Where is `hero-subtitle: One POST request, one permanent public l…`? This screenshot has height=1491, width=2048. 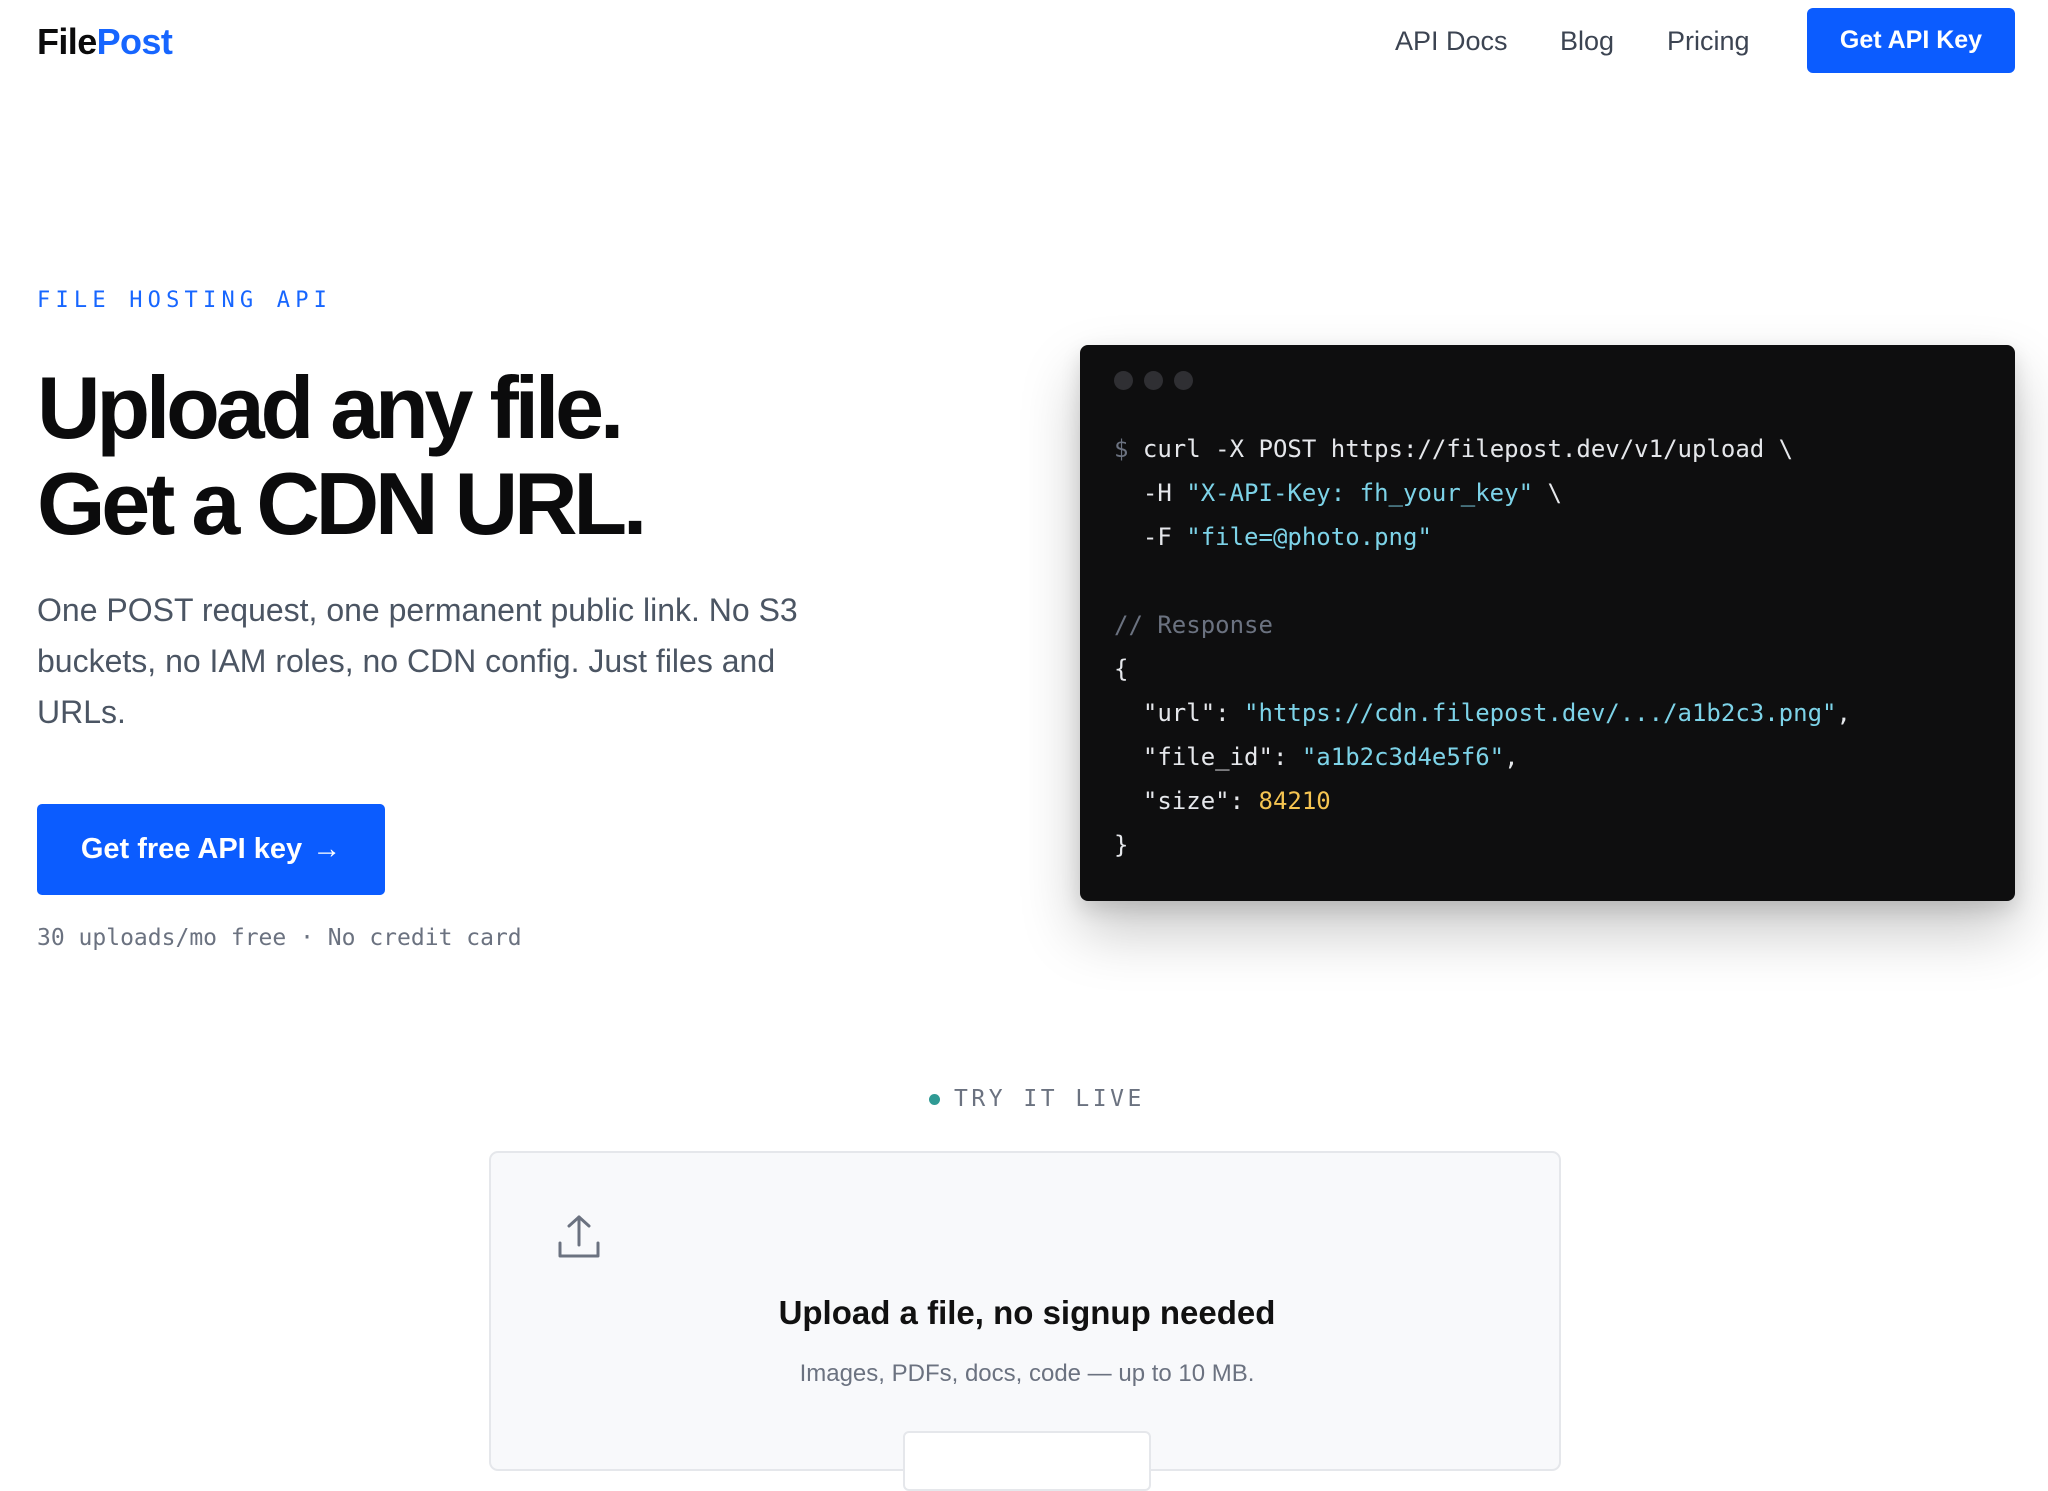
hero-subtitle: One POST request, one permanent public l… is located at coordinates (417, 661).